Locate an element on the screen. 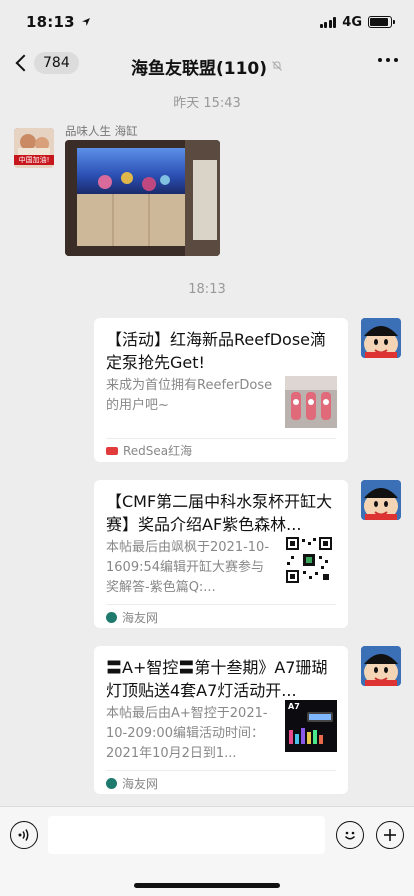  bell-off-icon is located at coordinates (277, 66).